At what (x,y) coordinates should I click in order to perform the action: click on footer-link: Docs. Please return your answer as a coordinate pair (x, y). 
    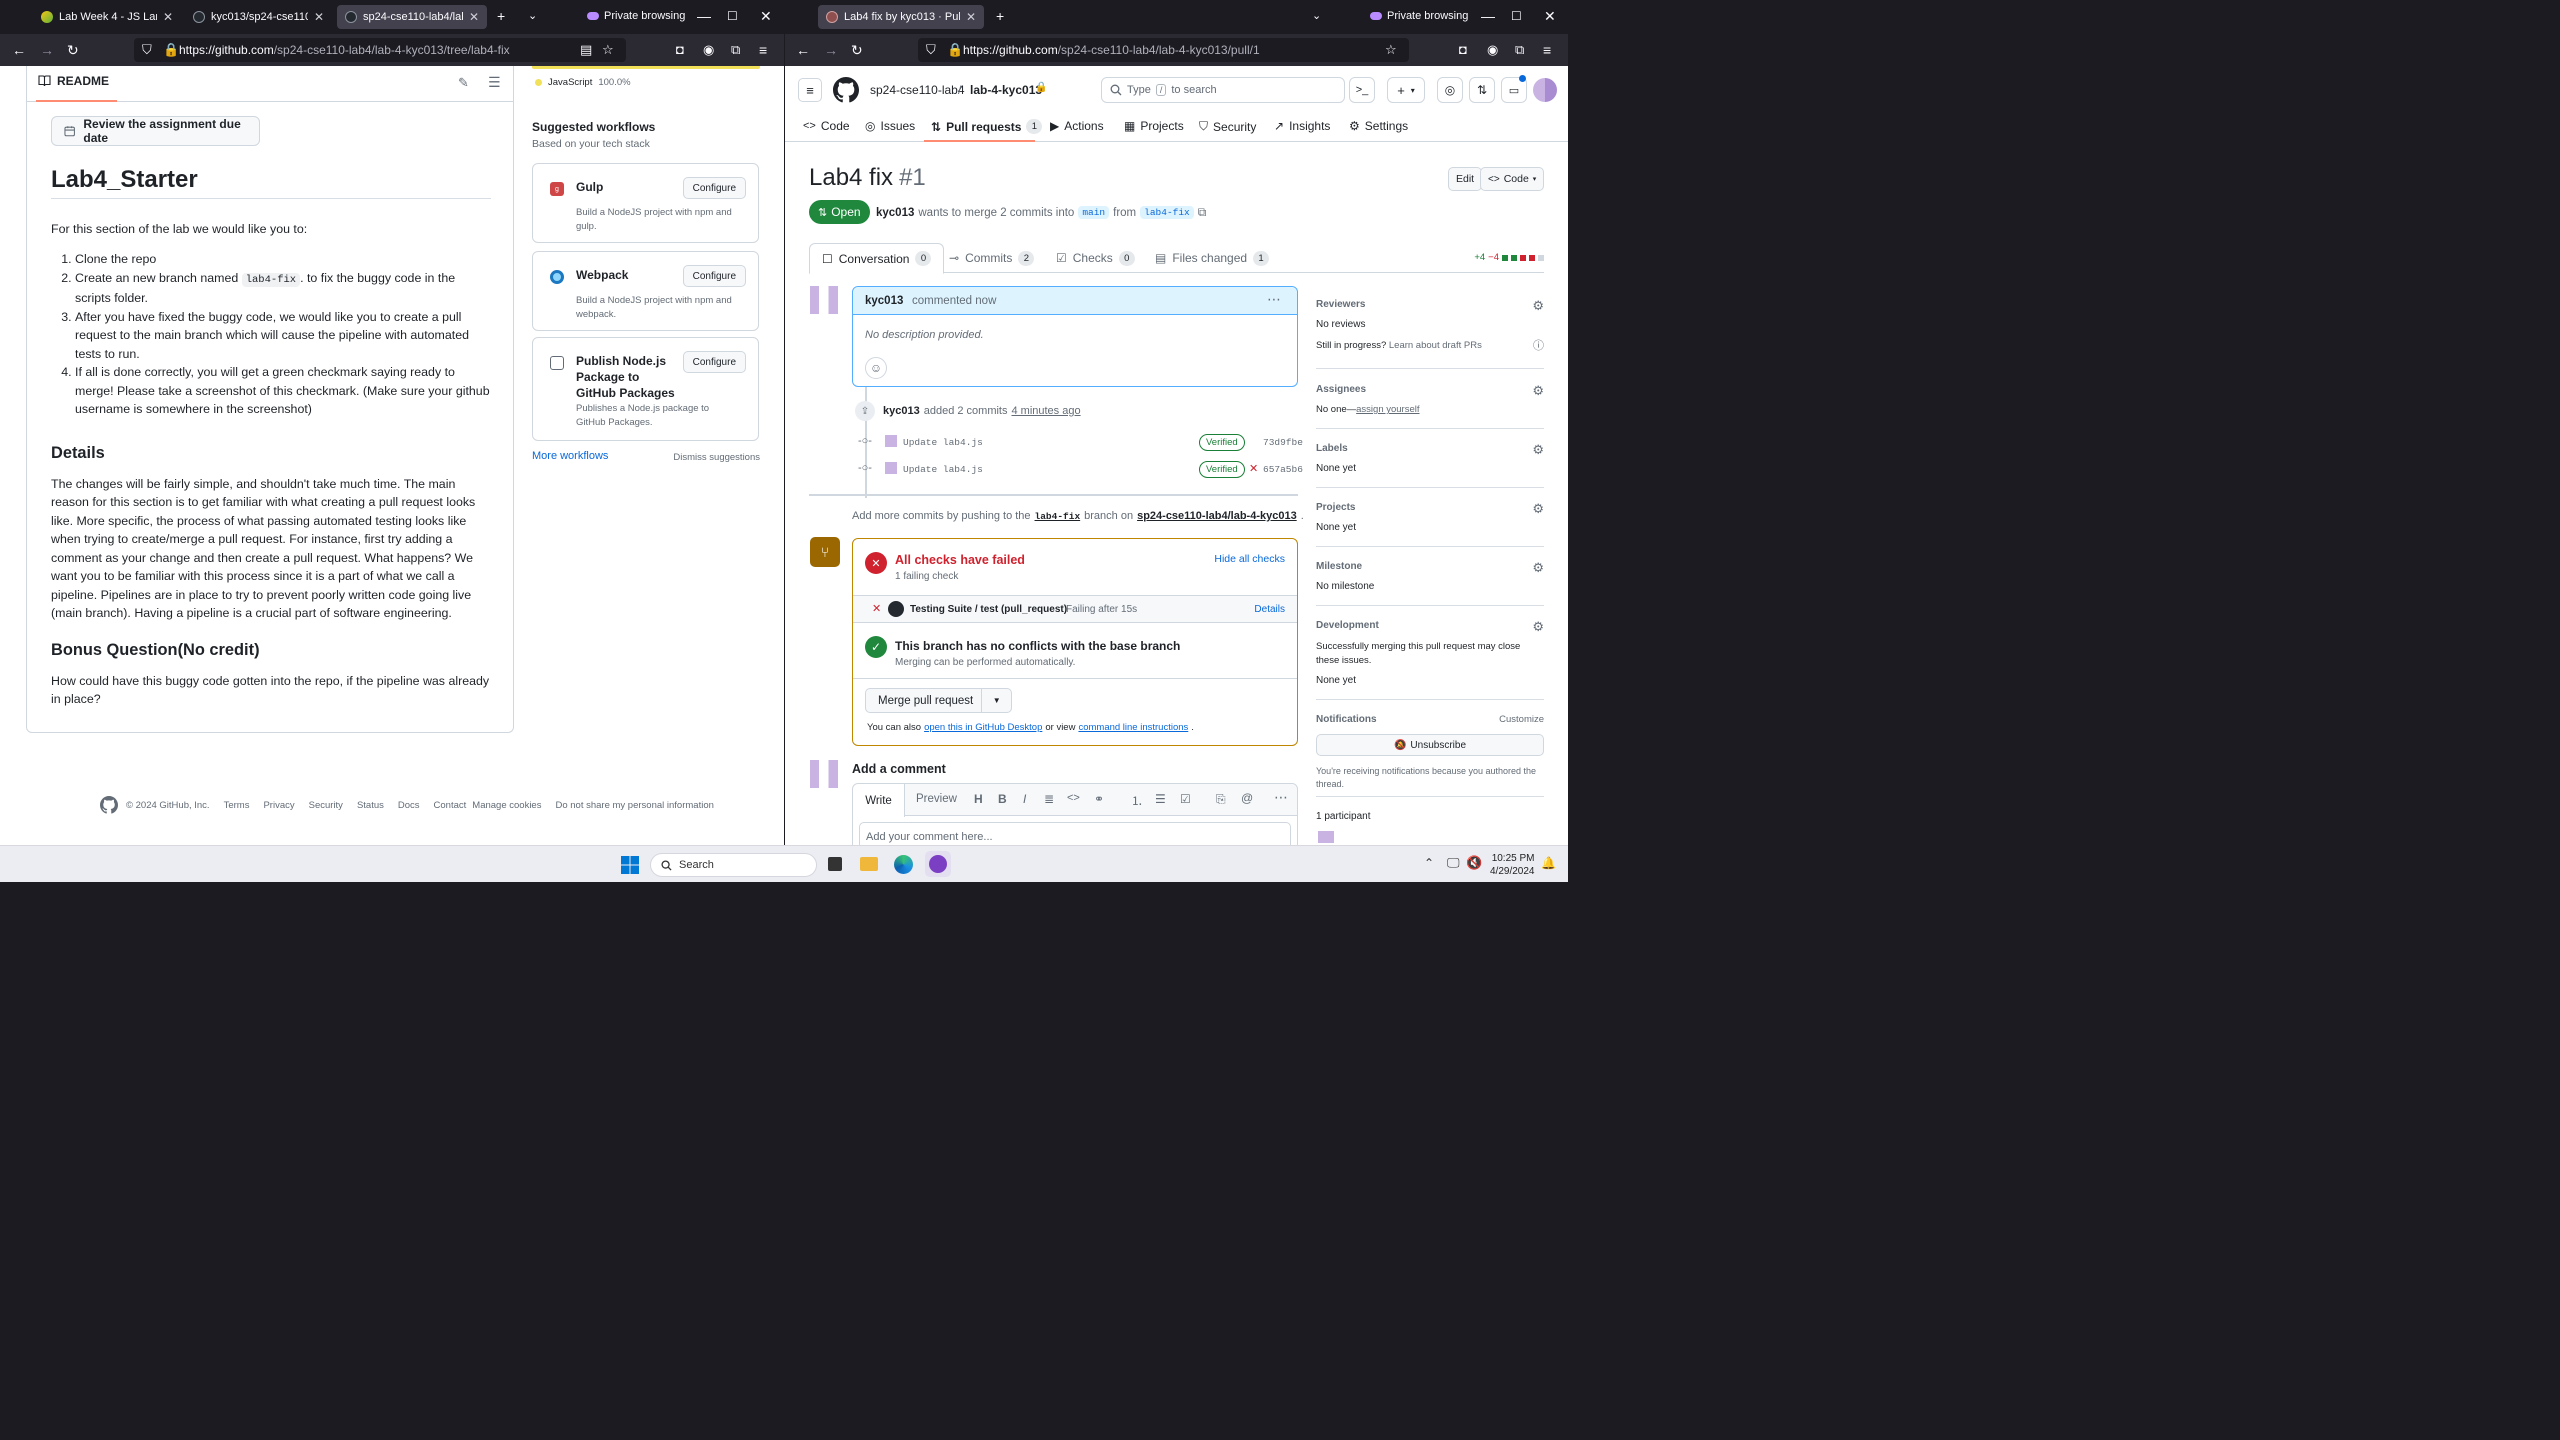
    Looking at the image, I should click on (409, 805).